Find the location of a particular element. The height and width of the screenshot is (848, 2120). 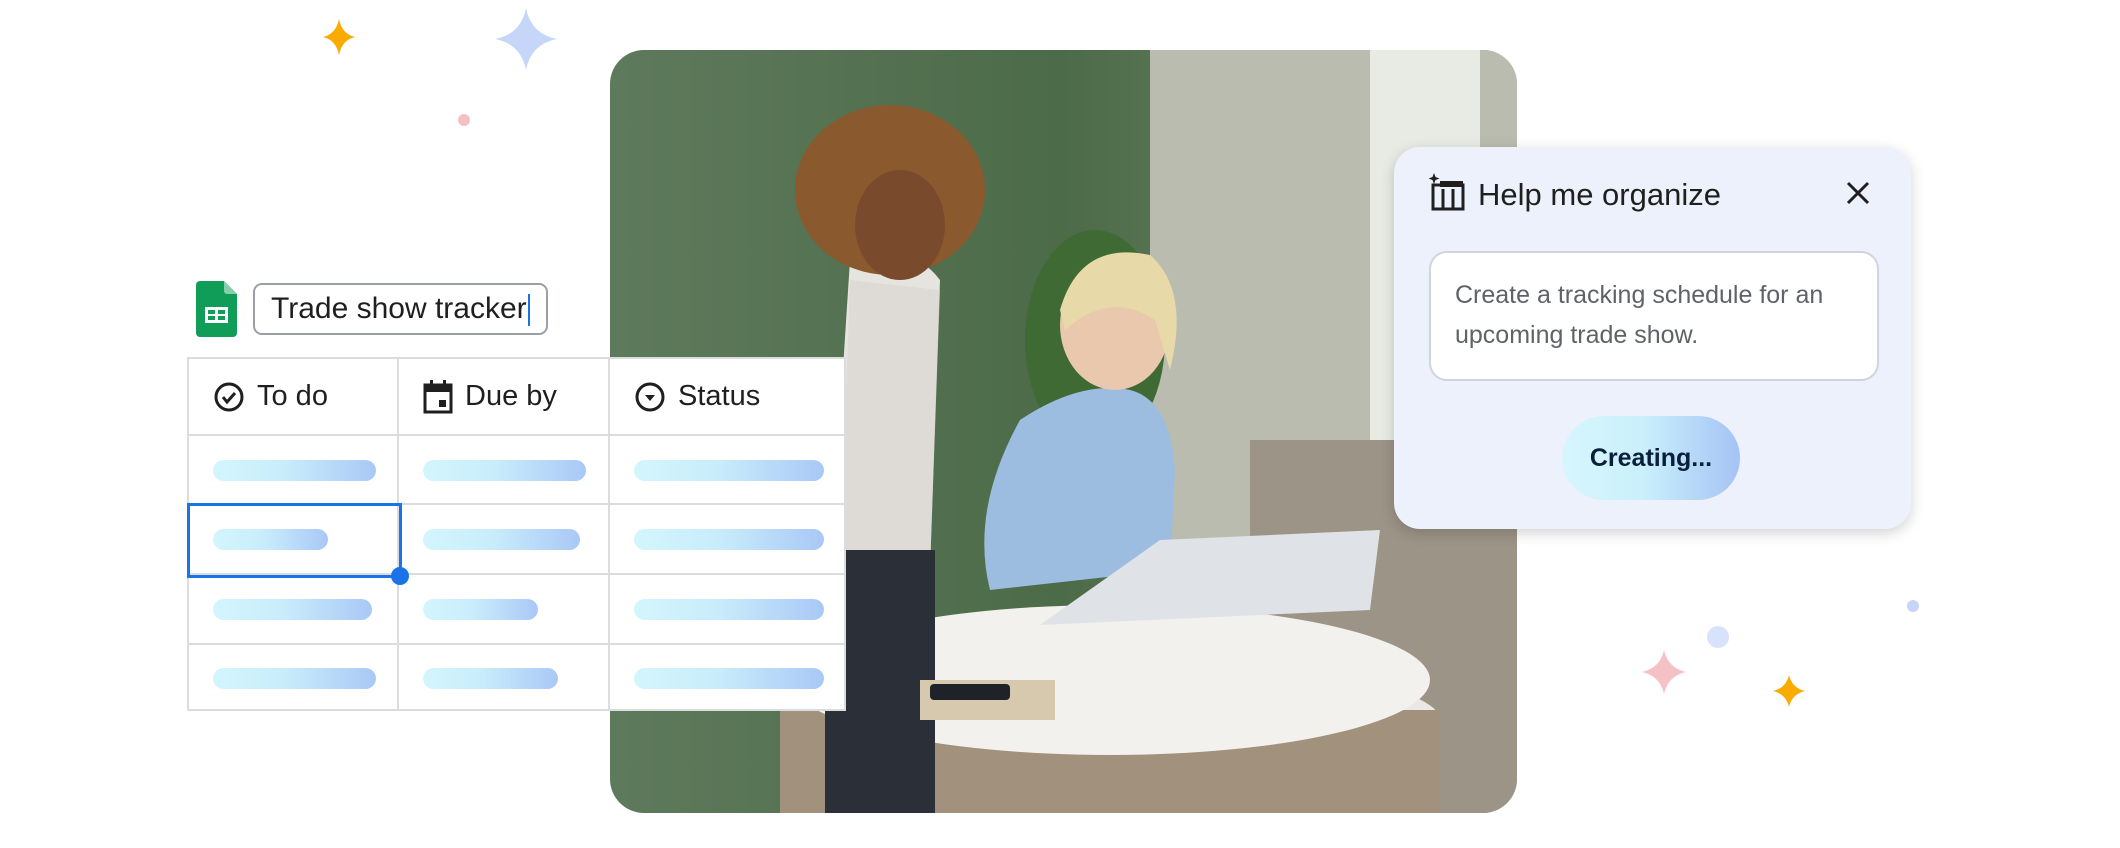

text-cursor is located at coordinates (528, 310).